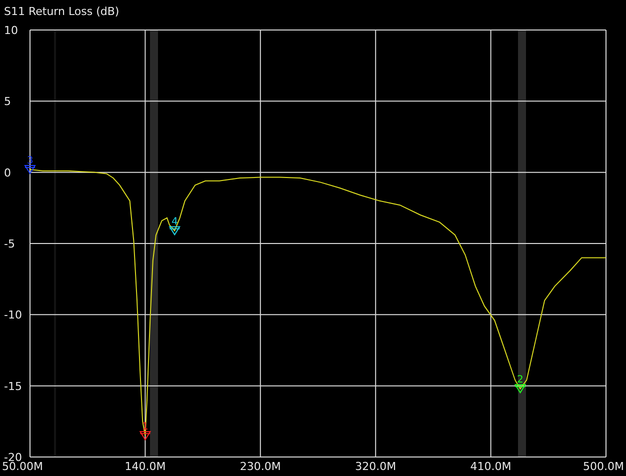 The height and width of the screenshot is (476, 626). Describe the element at coordinates (145, 427) in the screenshot. I see `marker-label: 1` at that location.